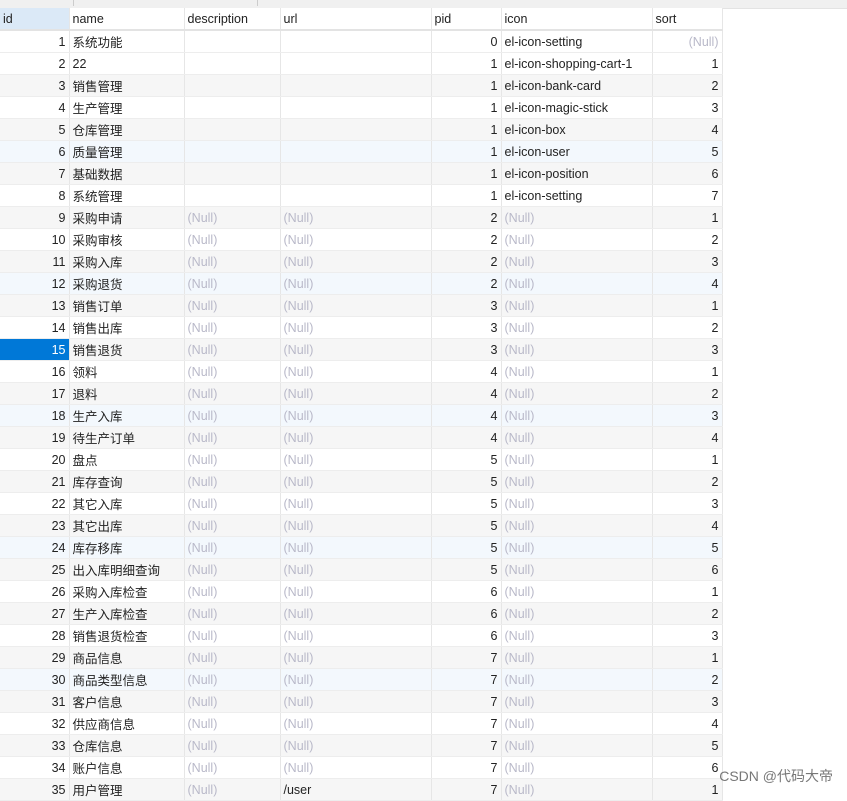  Describe the element at coordinates (361, 349) in the screenshot. I see `table-row: 15 销售退货 (Null) (Null) 3 (Null) 3` at that location.